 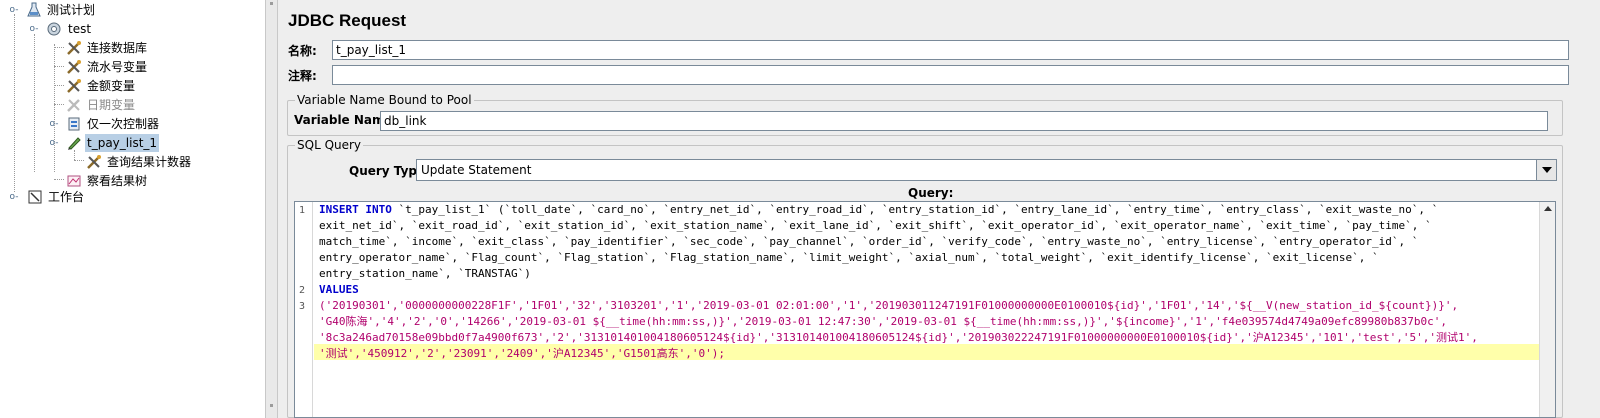 I want to click on comment-row: 注释:, so click(x=938, y=75).